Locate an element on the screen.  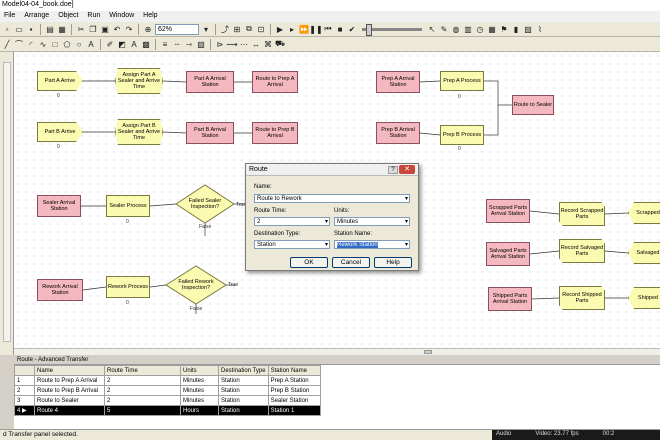
resource-icon: ◍ is located at coordinates (456, 29).